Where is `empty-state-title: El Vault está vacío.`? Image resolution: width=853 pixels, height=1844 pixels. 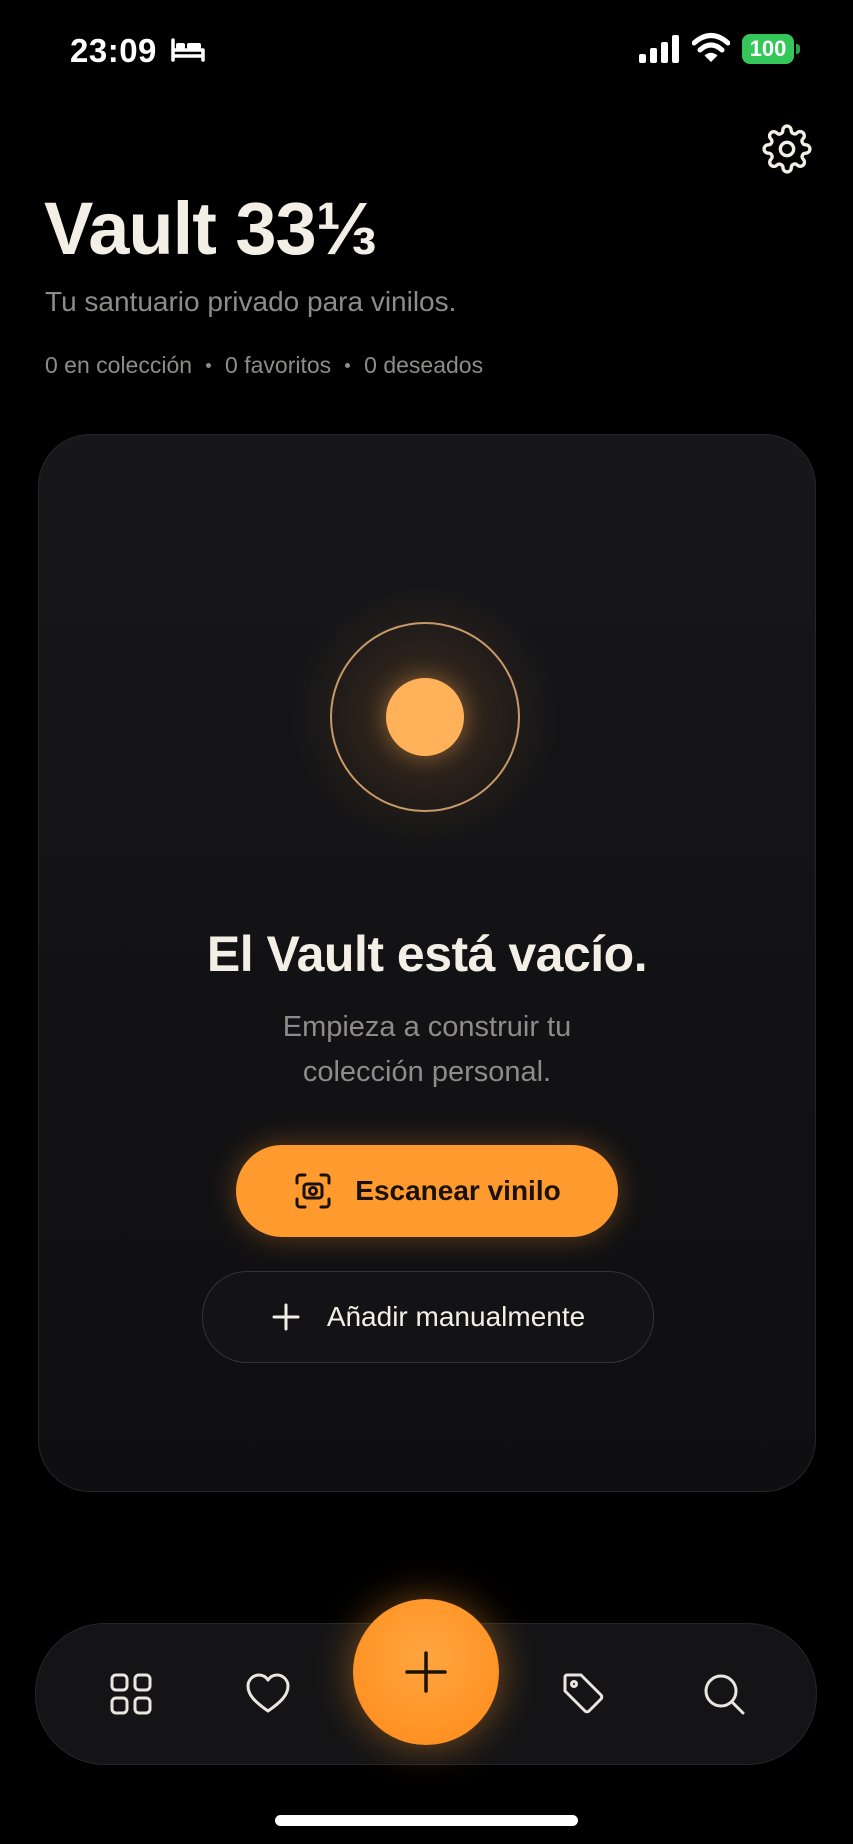 empty-state-title: El Vault está vacío. is located at coordinates (427, 954).